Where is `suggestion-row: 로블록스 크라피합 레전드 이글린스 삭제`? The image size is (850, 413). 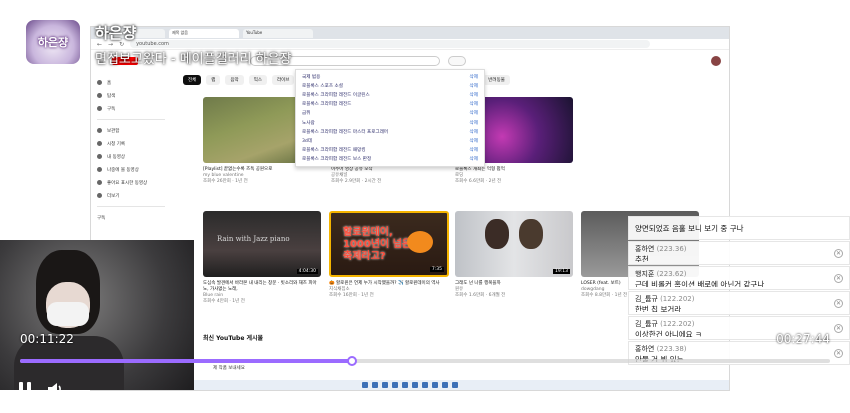 suggestion-row: 로블록스 크라피합 레전드 이글린스 삭제 is located at coordinates (390, 94).